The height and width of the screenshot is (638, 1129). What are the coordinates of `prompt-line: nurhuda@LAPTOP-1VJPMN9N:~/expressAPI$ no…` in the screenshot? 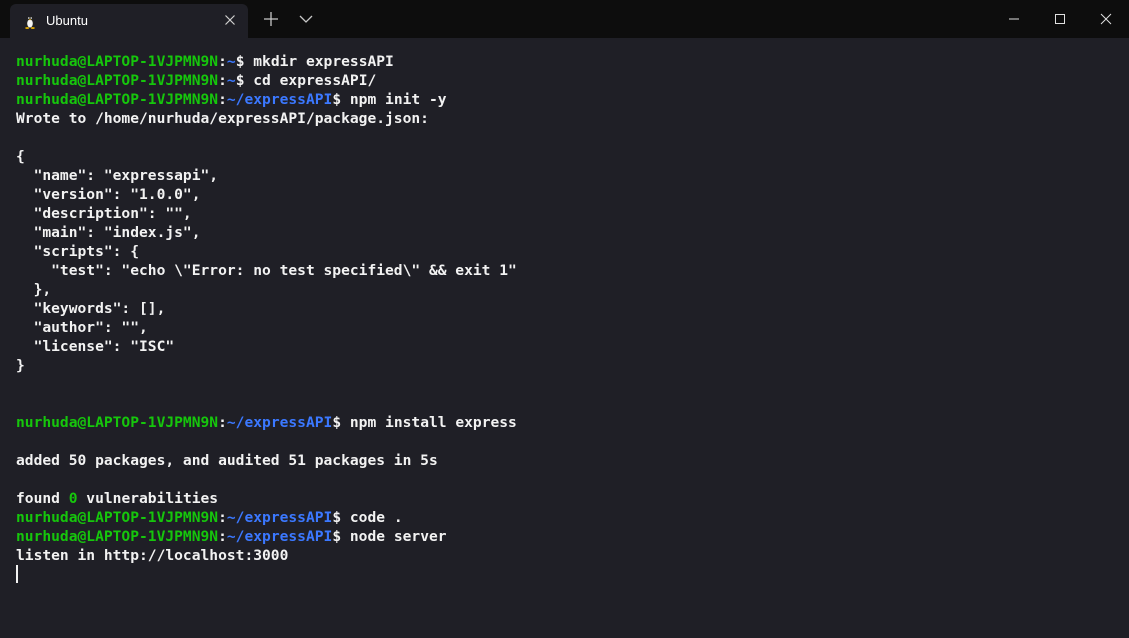 It's located at (266, 536).